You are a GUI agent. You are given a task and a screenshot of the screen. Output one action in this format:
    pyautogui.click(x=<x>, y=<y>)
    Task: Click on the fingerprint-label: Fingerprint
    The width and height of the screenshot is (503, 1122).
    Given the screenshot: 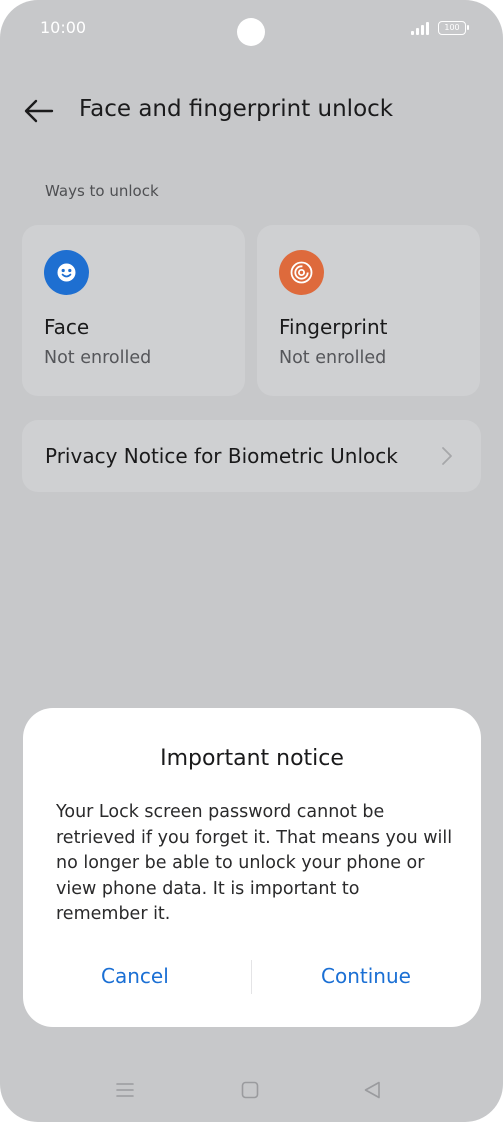 What is the action you would take?
    pyautogui.click(x=333, y=327)
    